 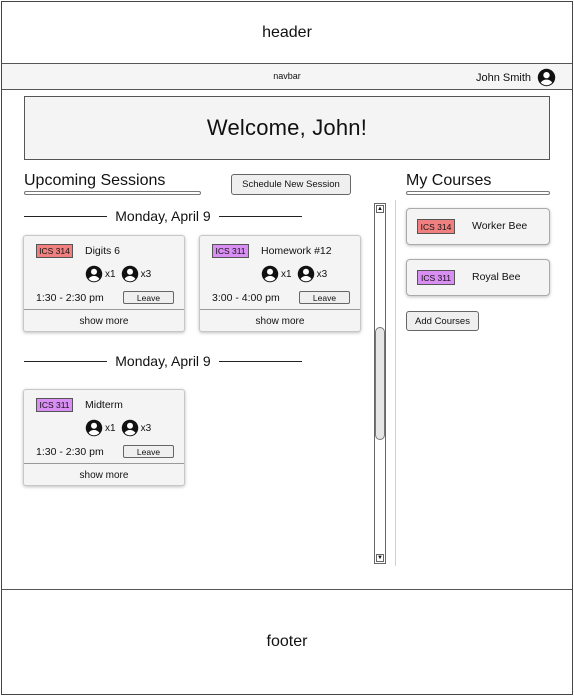 I want to click on user-menu: John Smith, so click(x=516, y=77).